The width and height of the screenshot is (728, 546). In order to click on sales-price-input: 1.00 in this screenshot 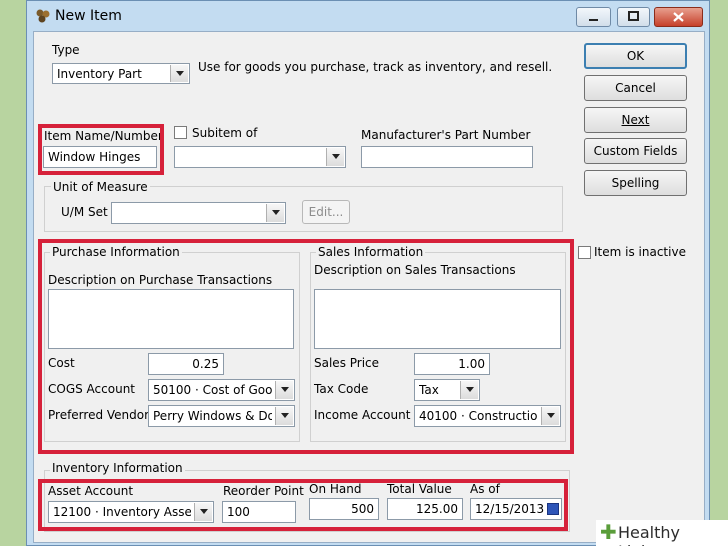, I will do `click(452, 364)`.